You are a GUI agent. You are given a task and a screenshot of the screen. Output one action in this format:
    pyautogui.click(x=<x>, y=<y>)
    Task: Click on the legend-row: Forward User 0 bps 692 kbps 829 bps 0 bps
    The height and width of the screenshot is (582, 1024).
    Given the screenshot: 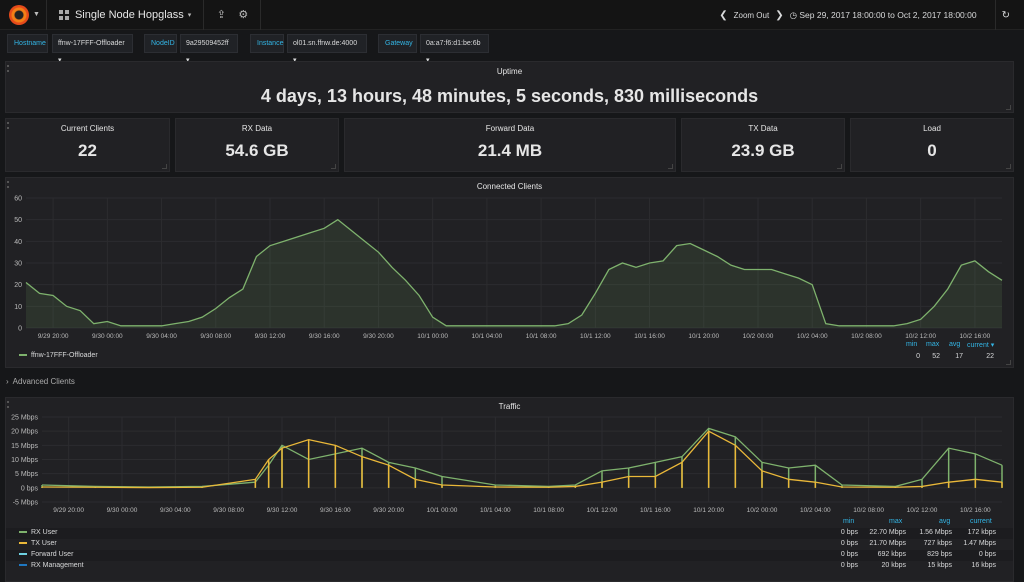 What is the action you would take?
    pyautogui.click(x=509, y=555)
    